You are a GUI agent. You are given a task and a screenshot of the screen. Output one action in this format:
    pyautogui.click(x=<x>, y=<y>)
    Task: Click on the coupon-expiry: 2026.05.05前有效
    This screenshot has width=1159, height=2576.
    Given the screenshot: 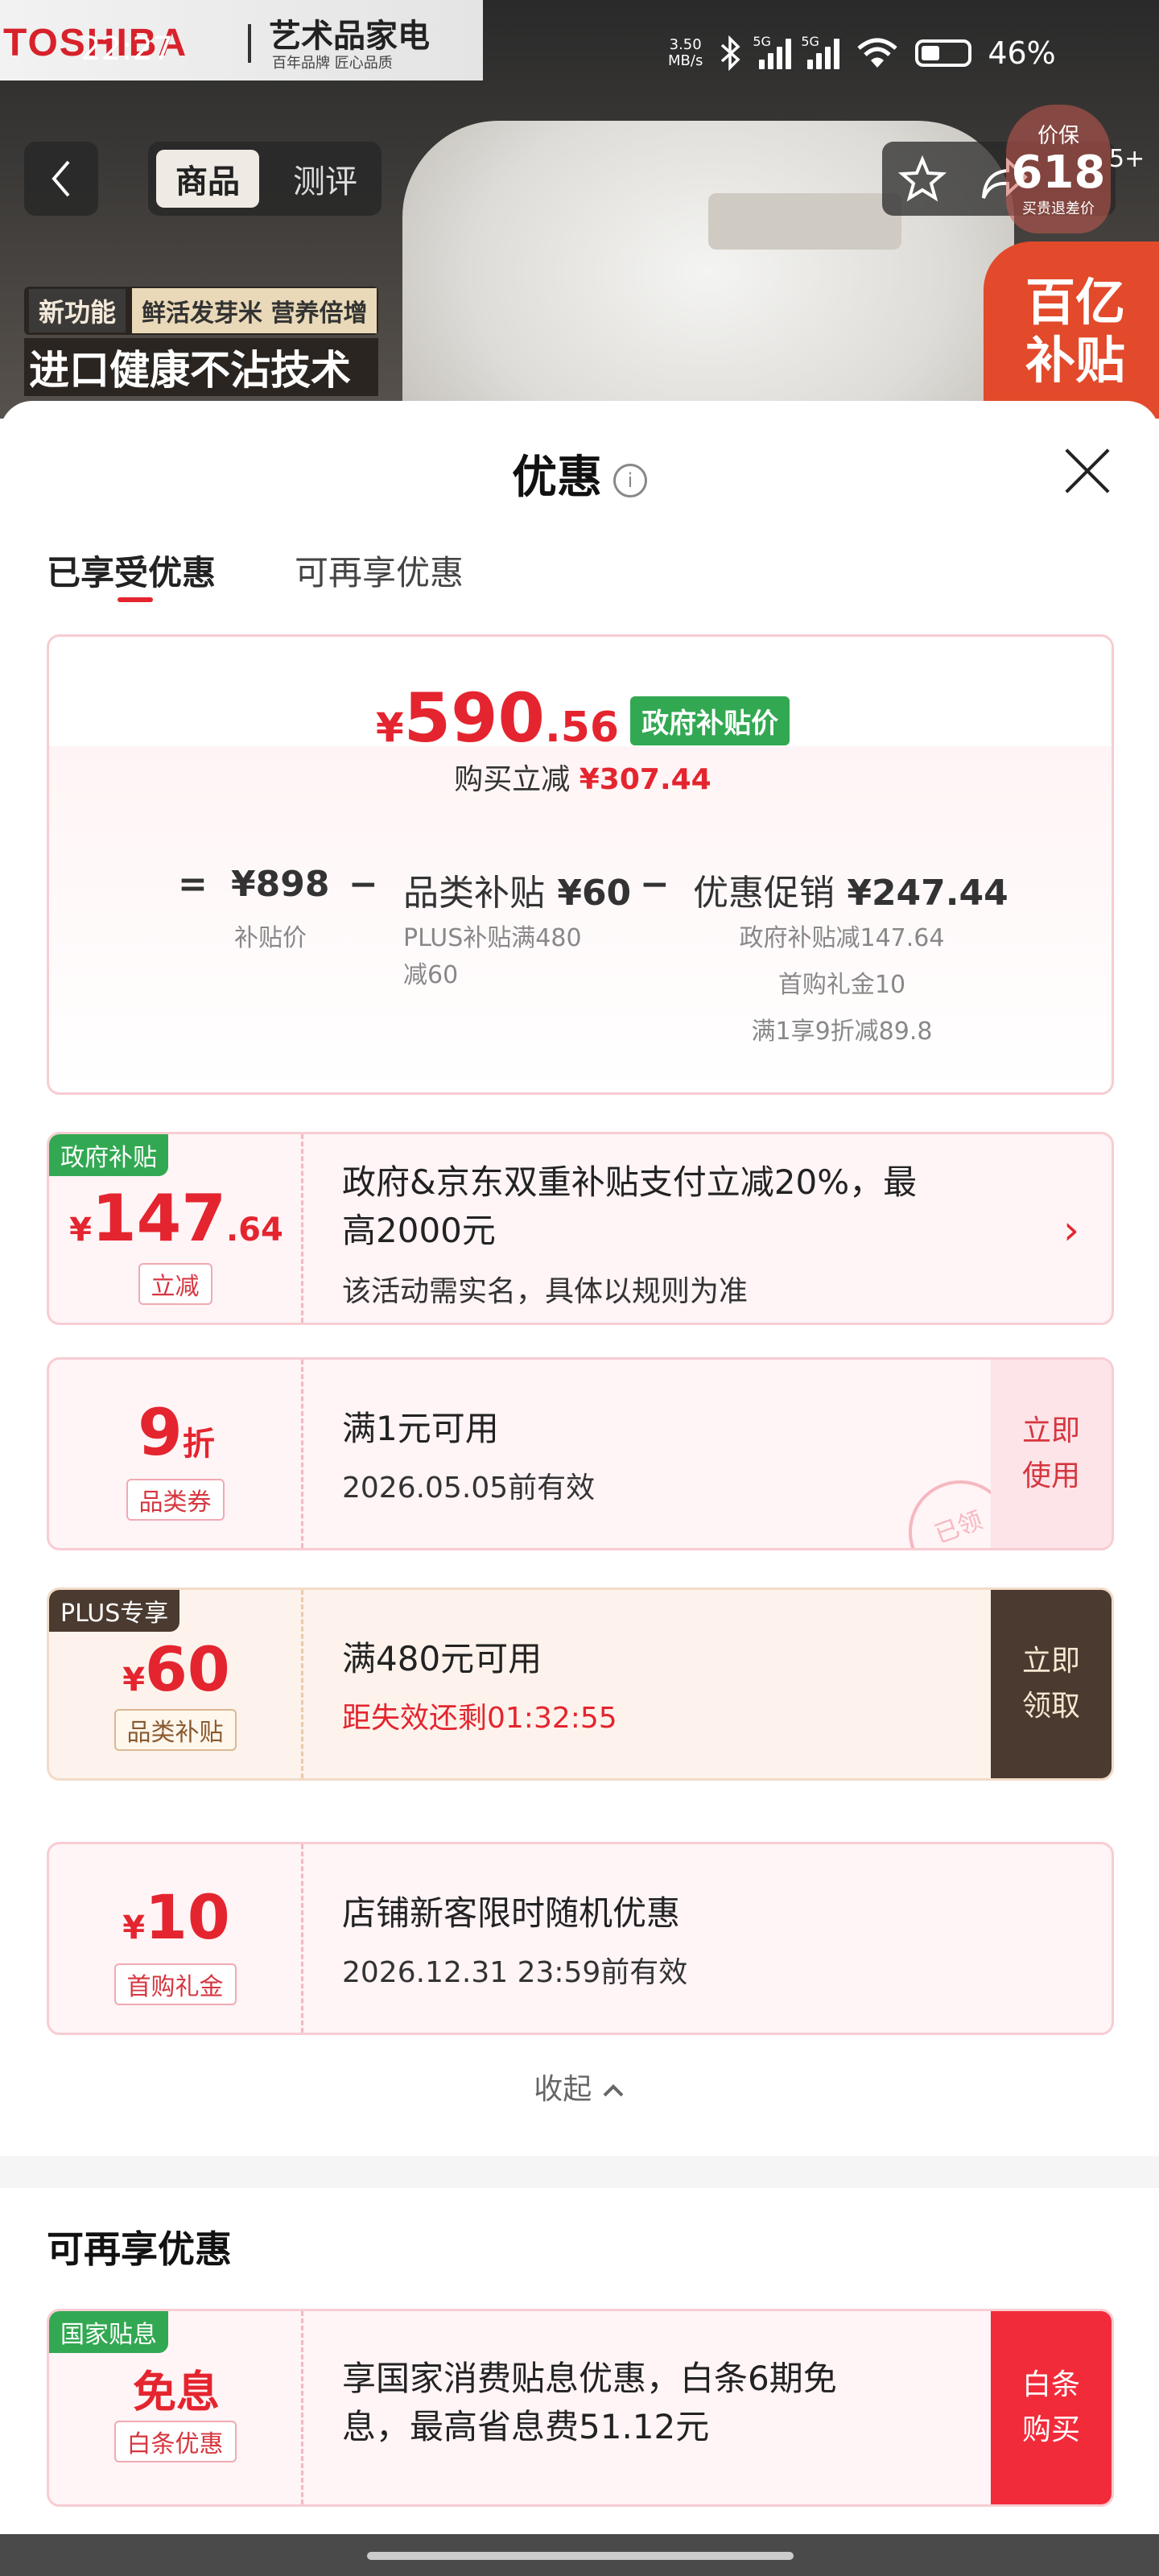 What is the action you would take?
    pyautogui.click(x=469, y=1488)
    